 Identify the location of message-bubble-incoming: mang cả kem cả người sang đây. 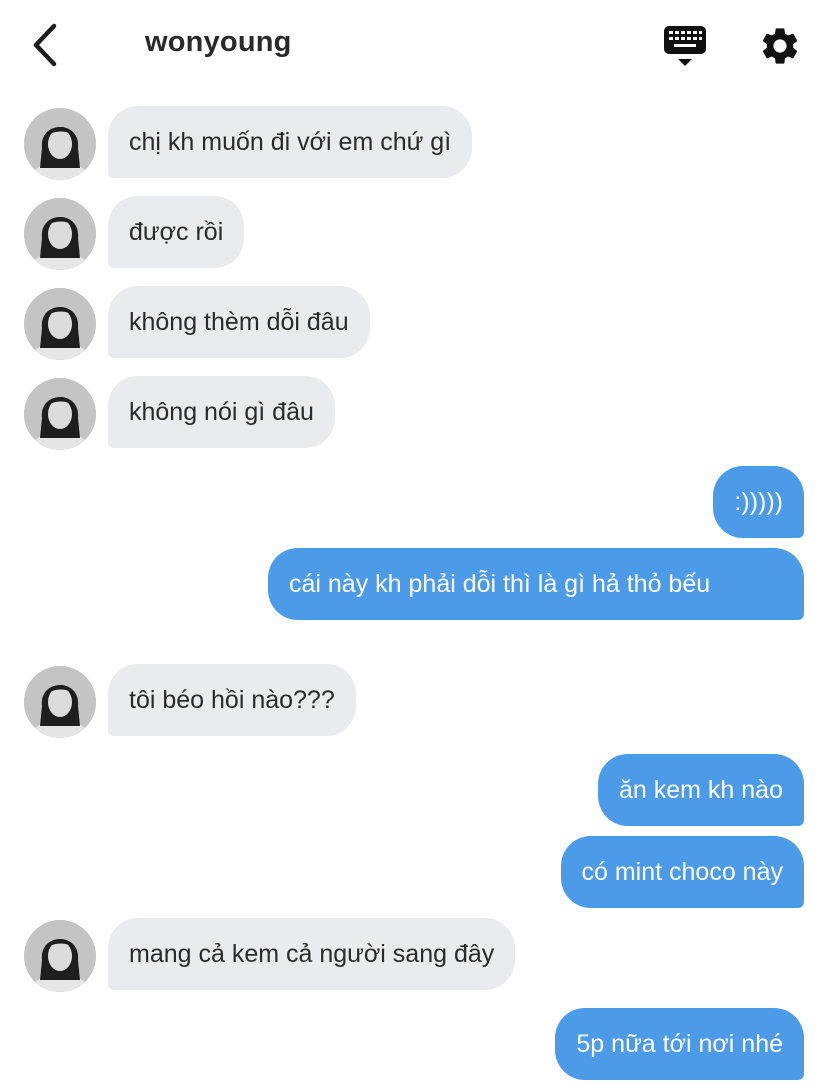
(312, 954).